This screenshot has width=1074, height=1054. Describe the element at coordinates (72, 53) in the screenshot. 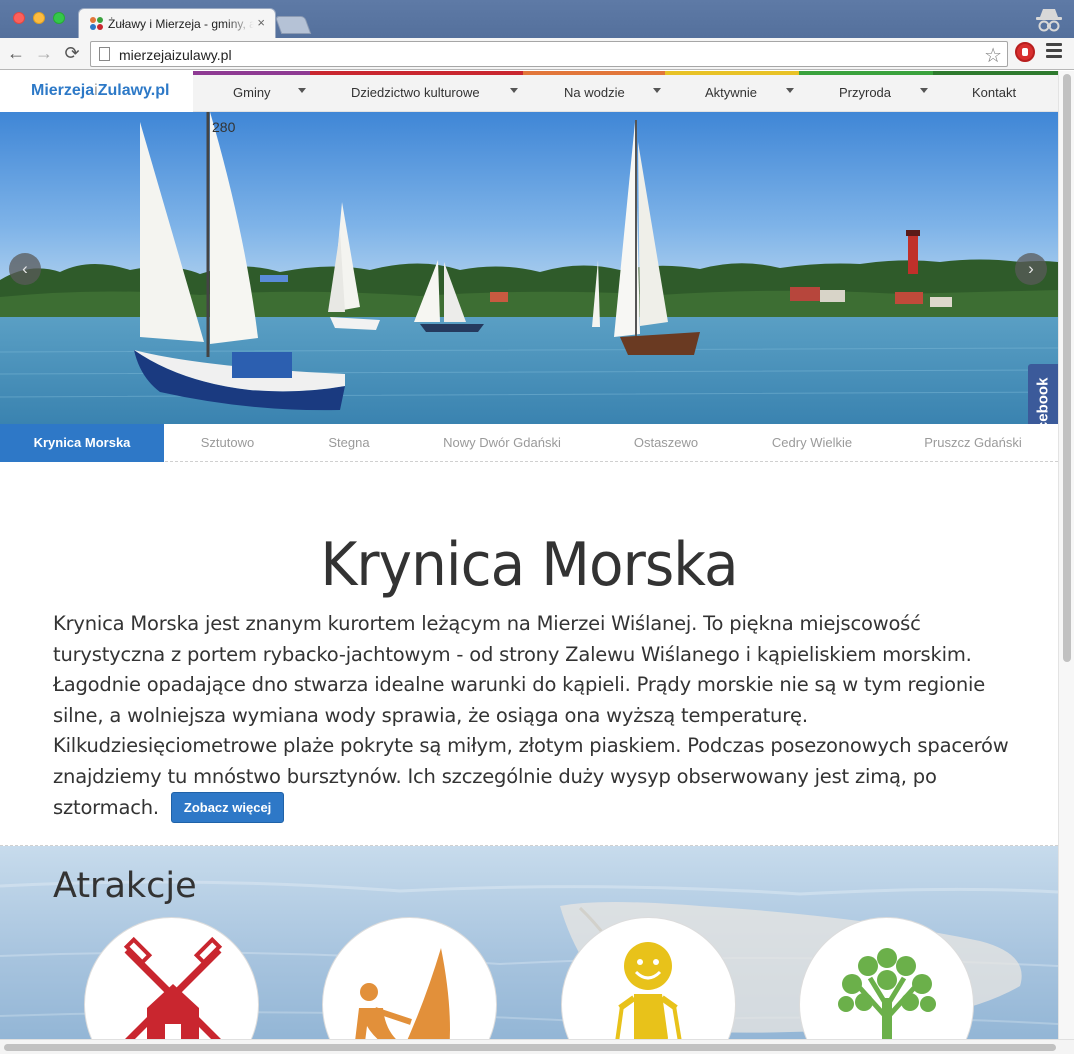

I see `reload-icon: ⟳` at that location.